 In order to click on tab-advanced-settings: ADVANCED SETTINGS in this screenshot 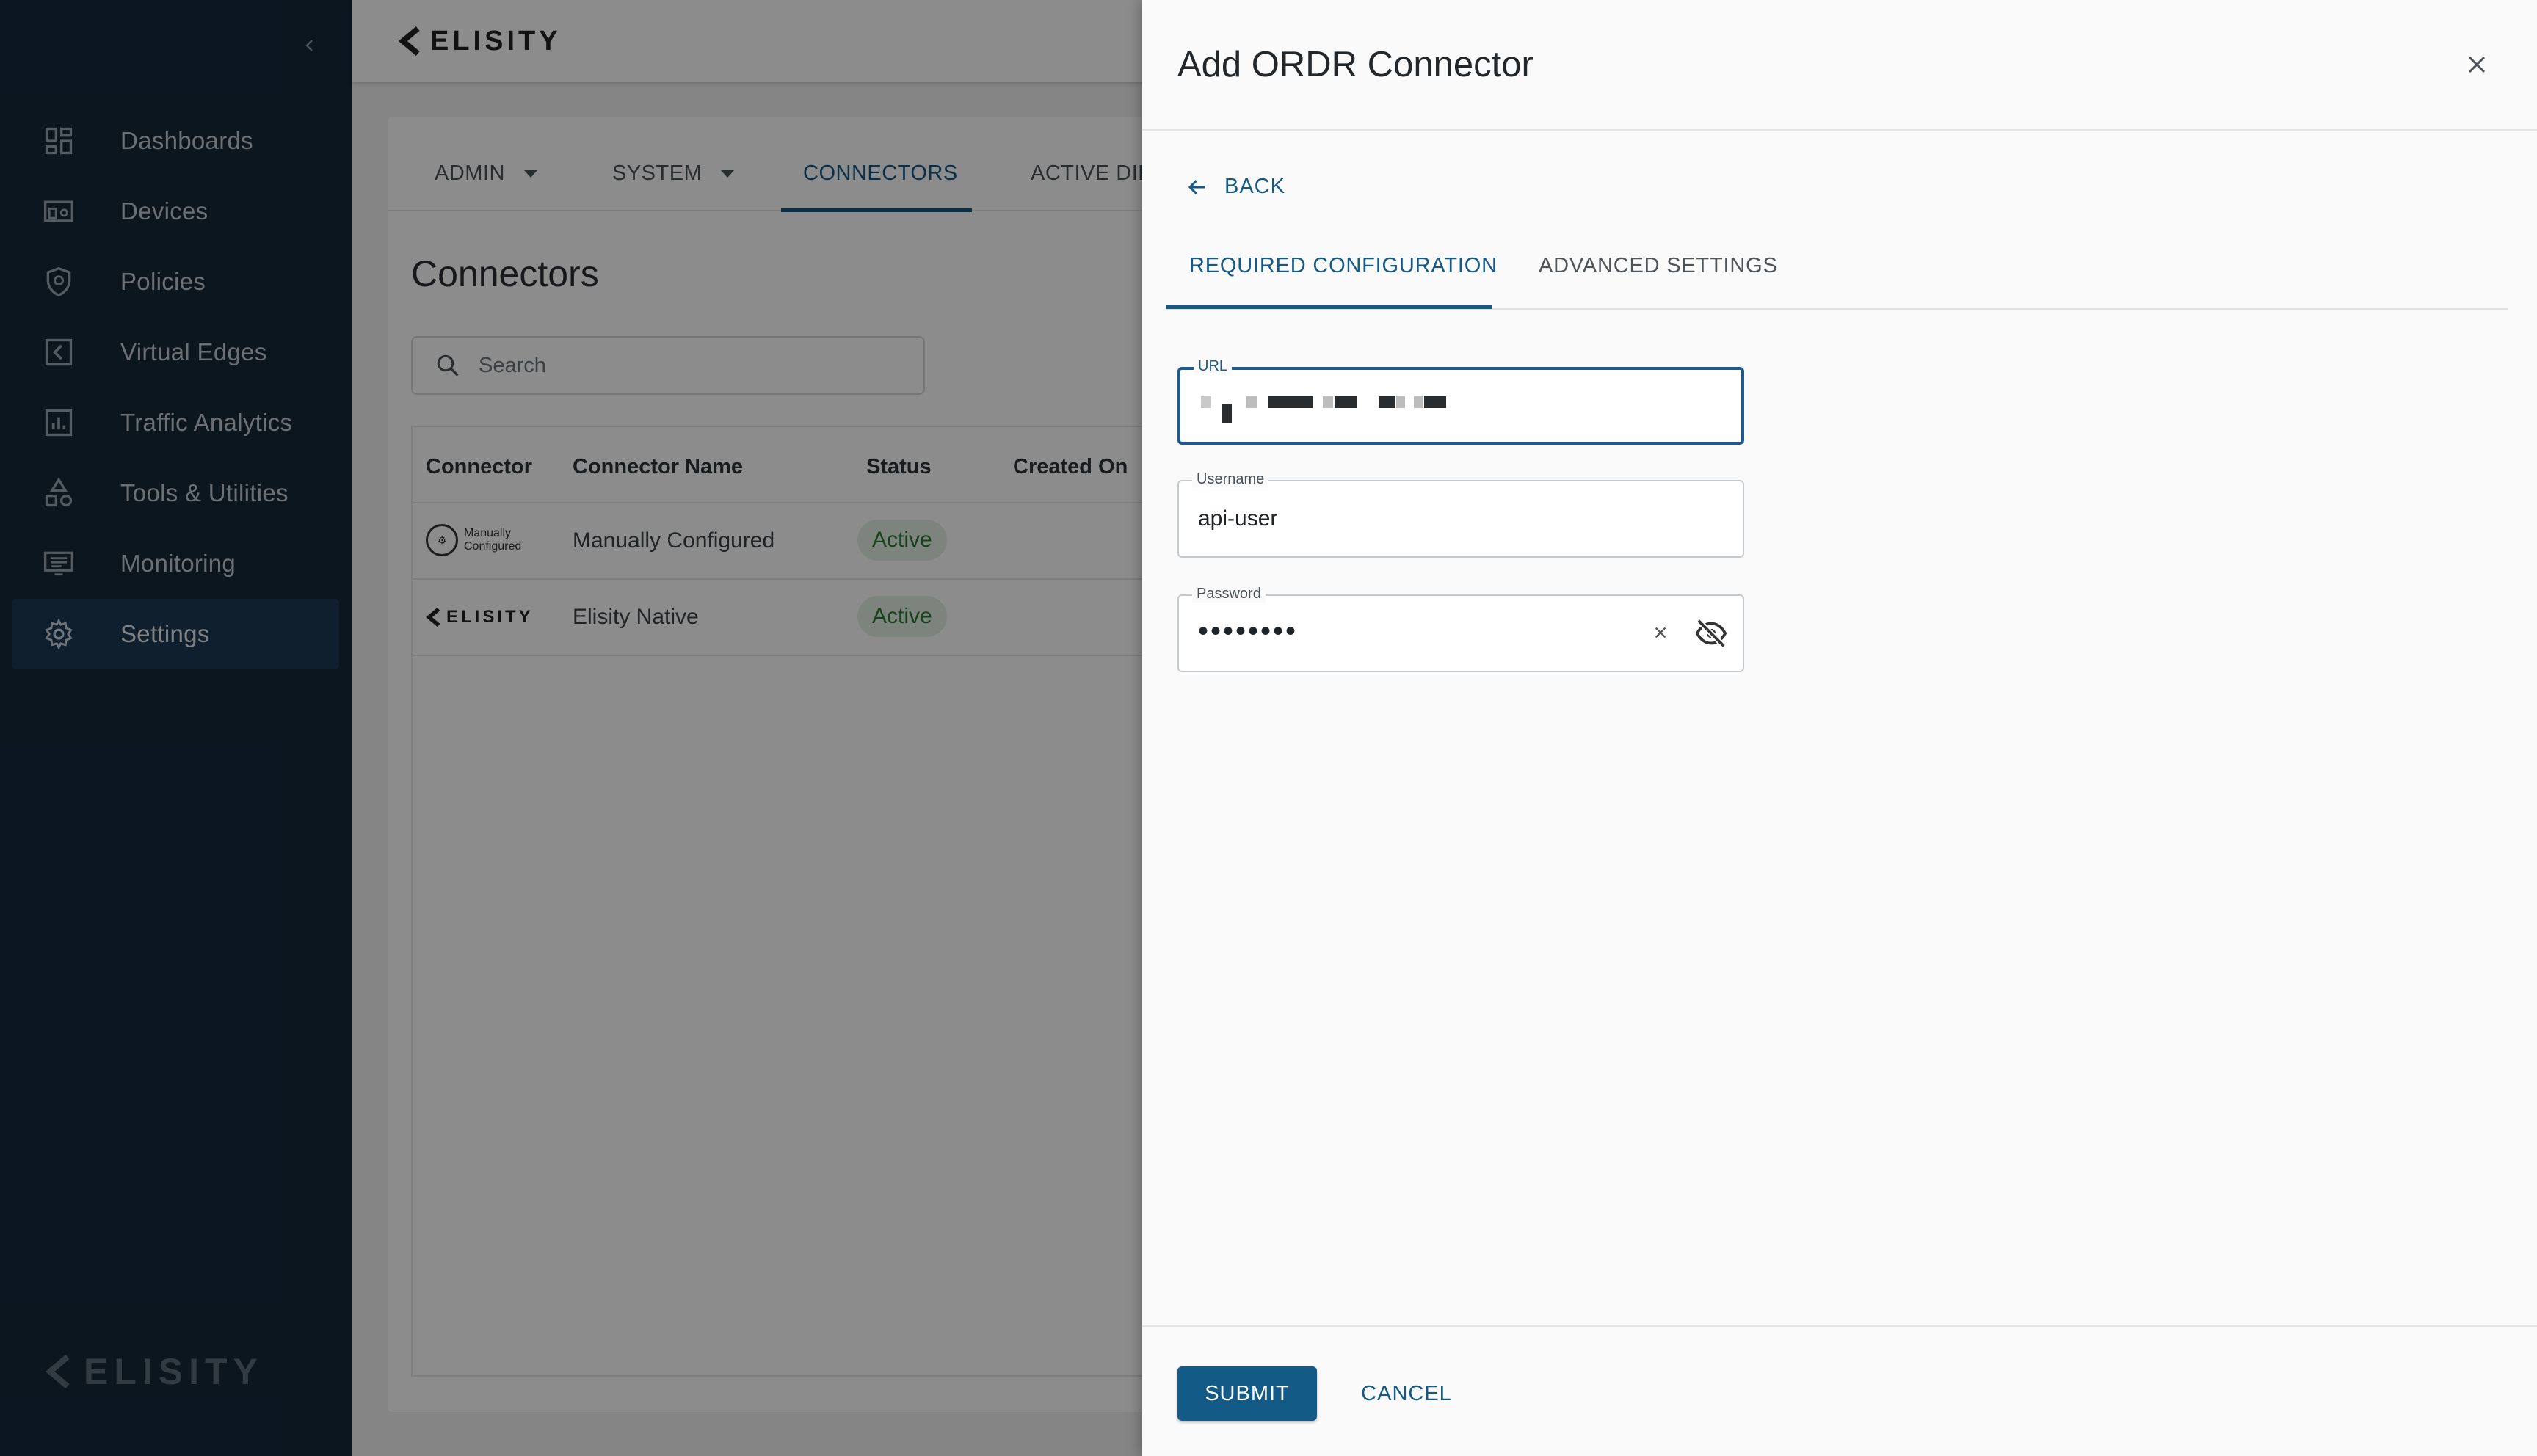, I will do `click(1659, 266)`.